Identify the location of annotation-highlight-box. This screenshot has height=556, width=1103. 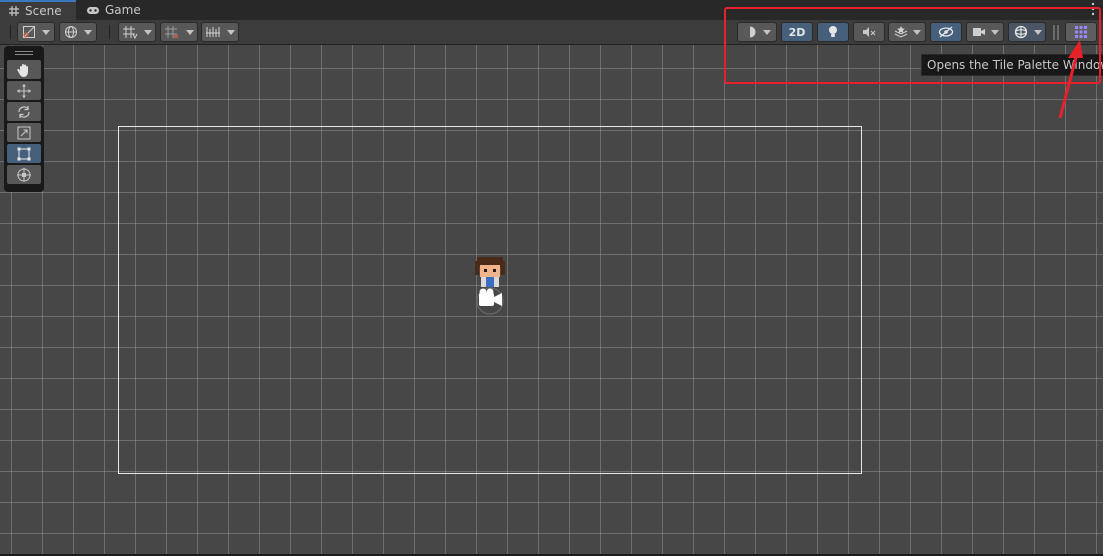
(912, 45).